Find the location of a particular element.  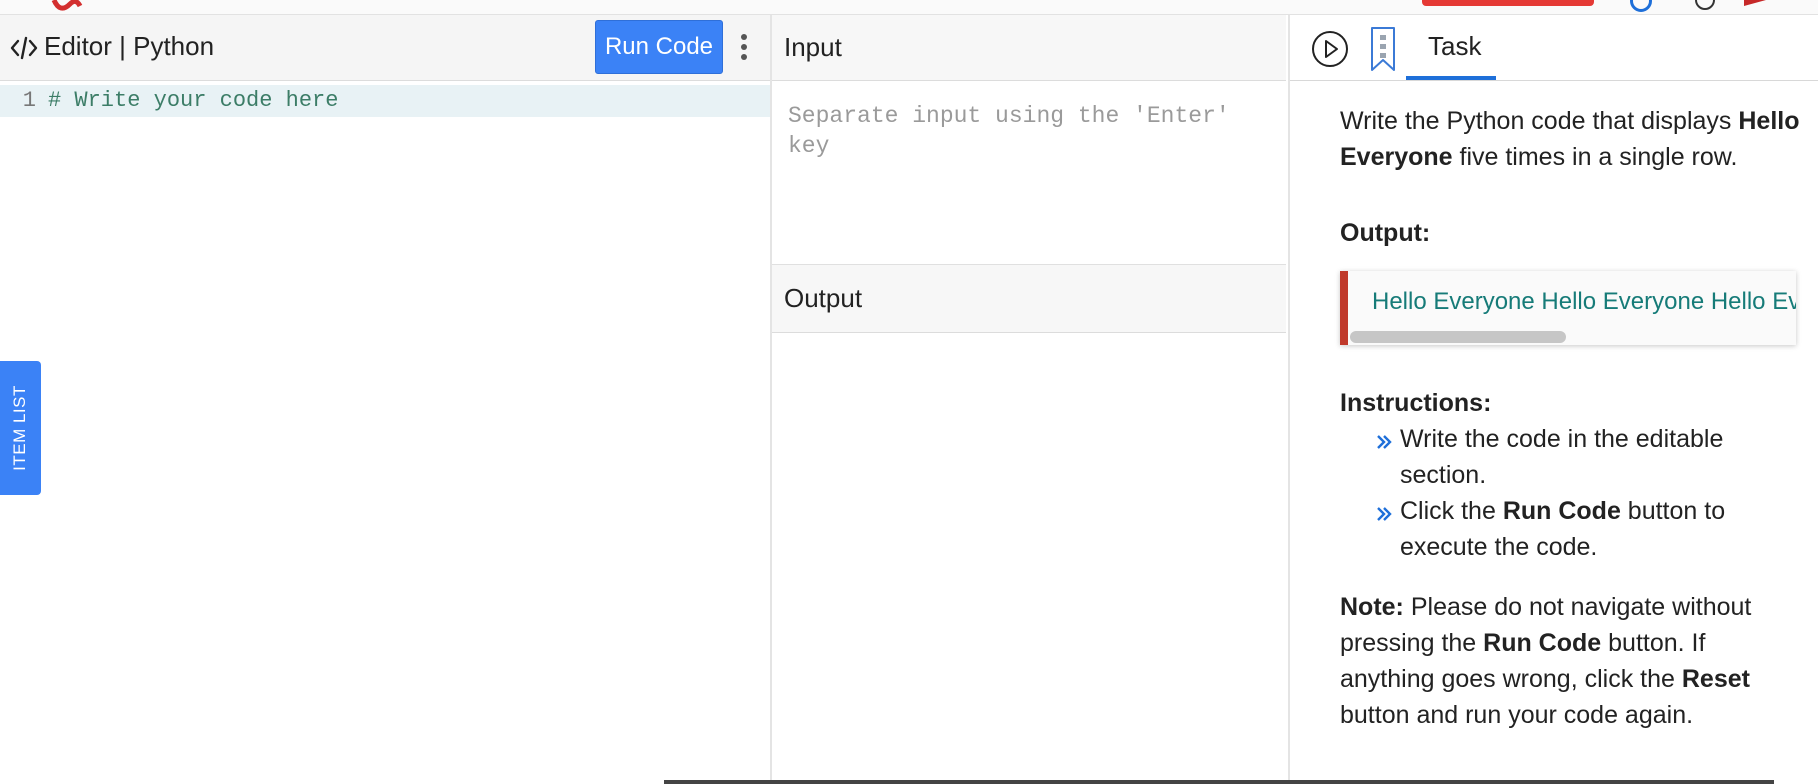

instructions-heading: Instructions: is located at coordinates (1416, 403).